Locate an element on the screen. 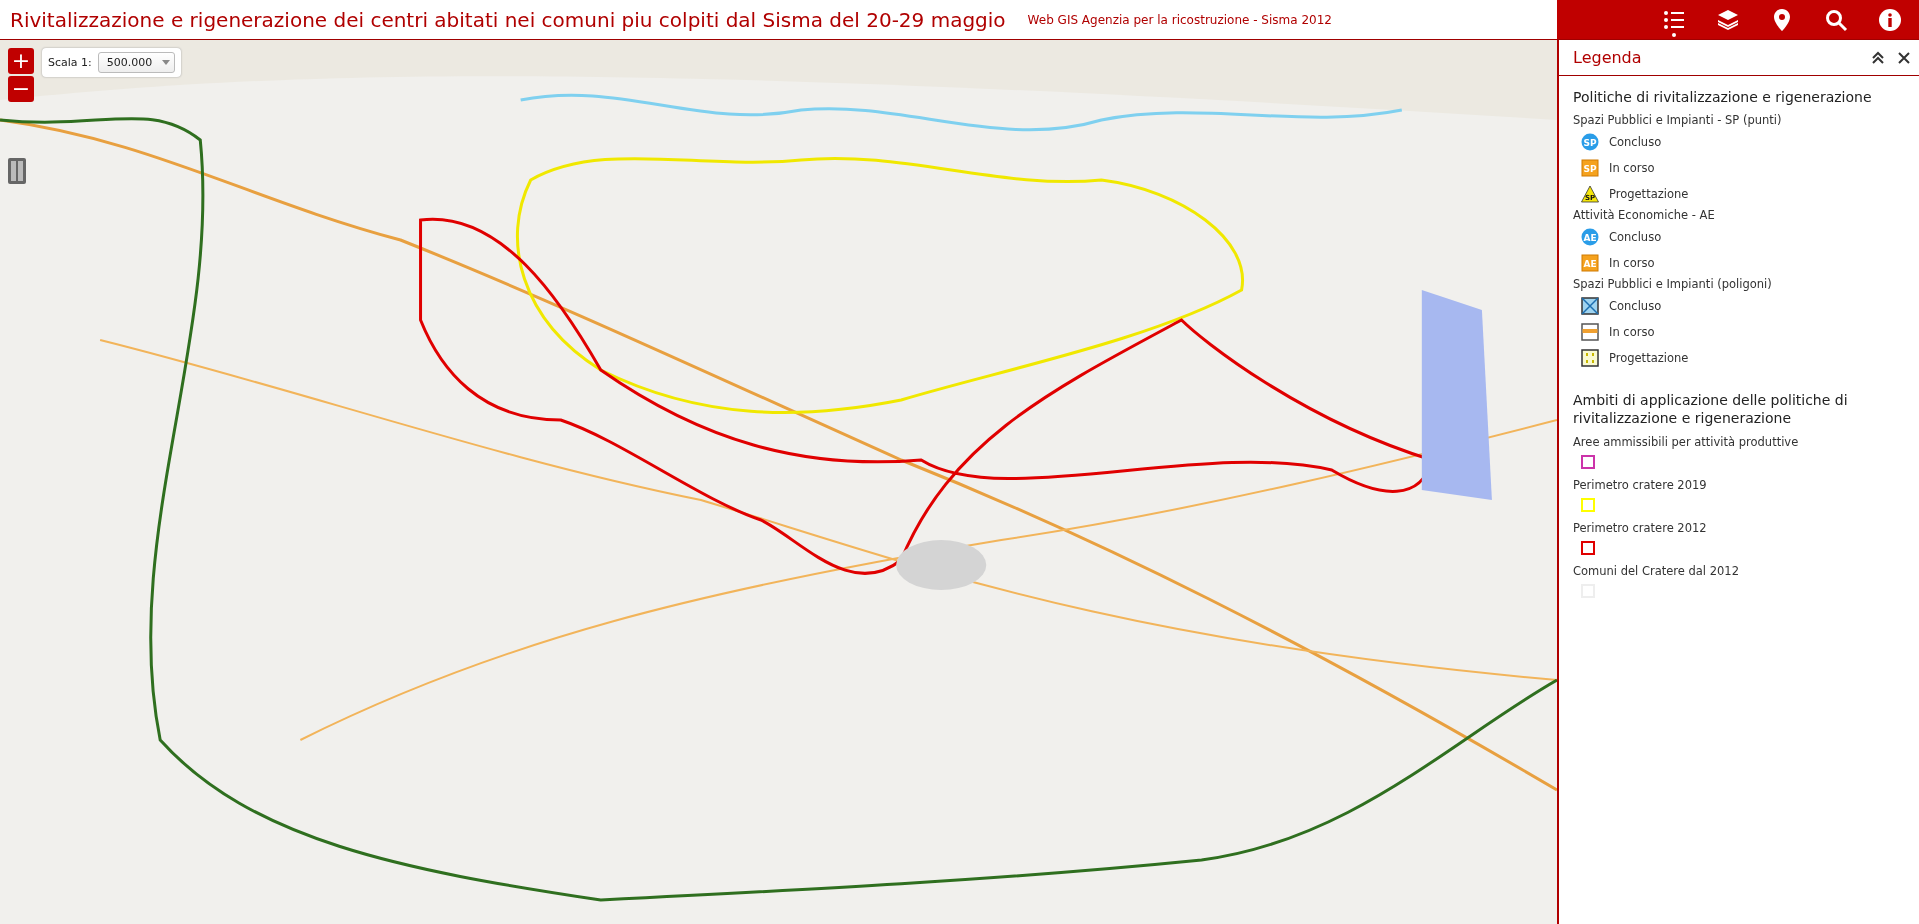 The height and width of the screenshot is (924, 1919). legend-heading: Politiche di rivitalizzazione e rigenerazione is located at coordinates (1723, 97).